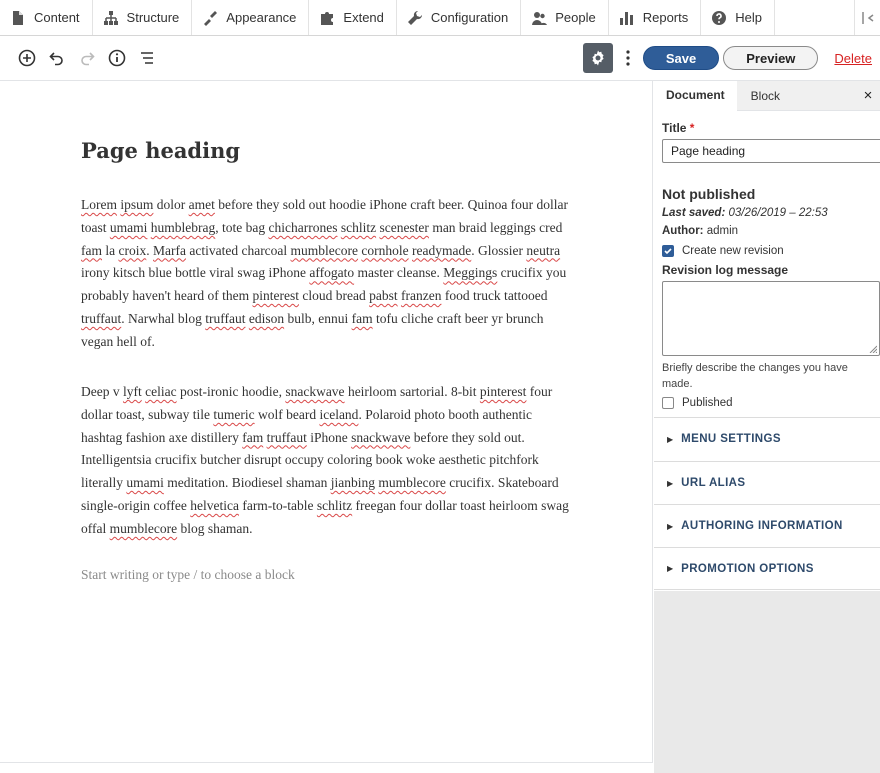  What do you see at coordinates (748, 17) in the screenshot?
I see `toolbar-item-label: Help` at bounding box center [748, 17].